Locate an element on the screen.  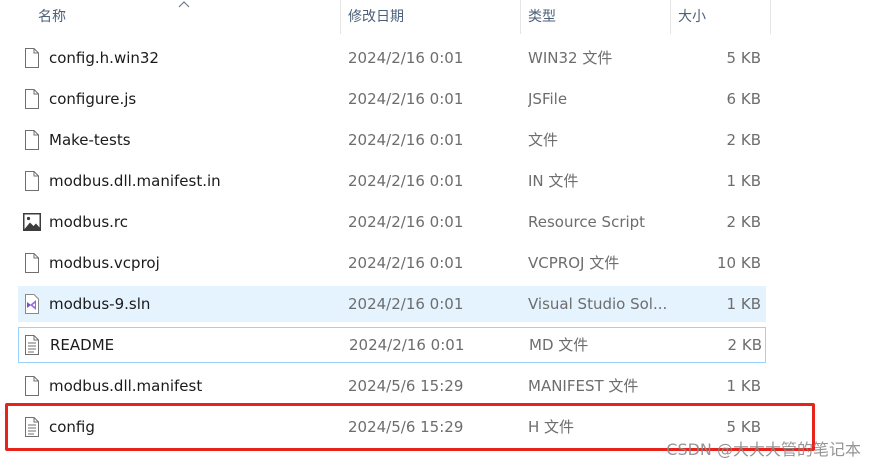
file-type: 文件 is located at coordinates (543, 140).